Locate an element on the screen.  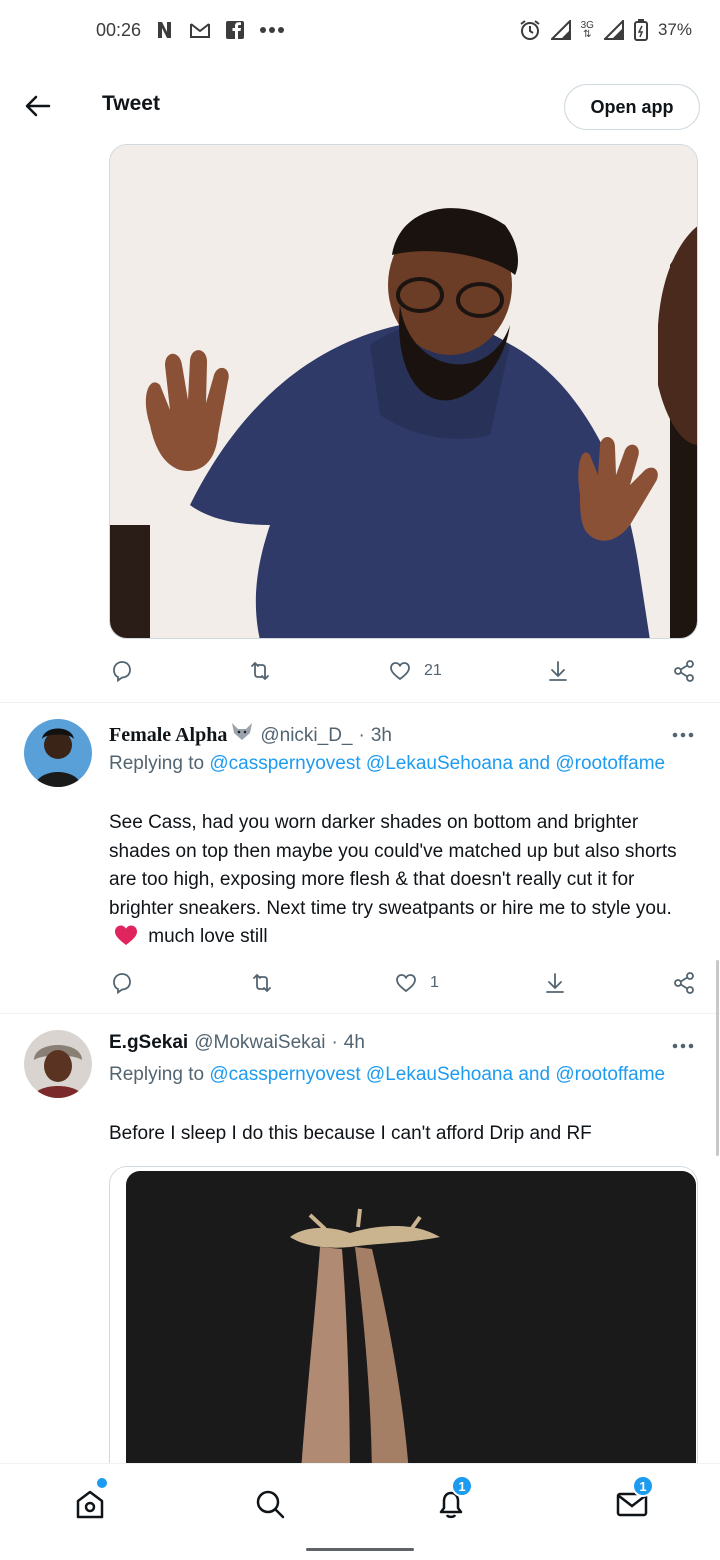
tweet-actions: 21 is located at coordinates (360, 671).